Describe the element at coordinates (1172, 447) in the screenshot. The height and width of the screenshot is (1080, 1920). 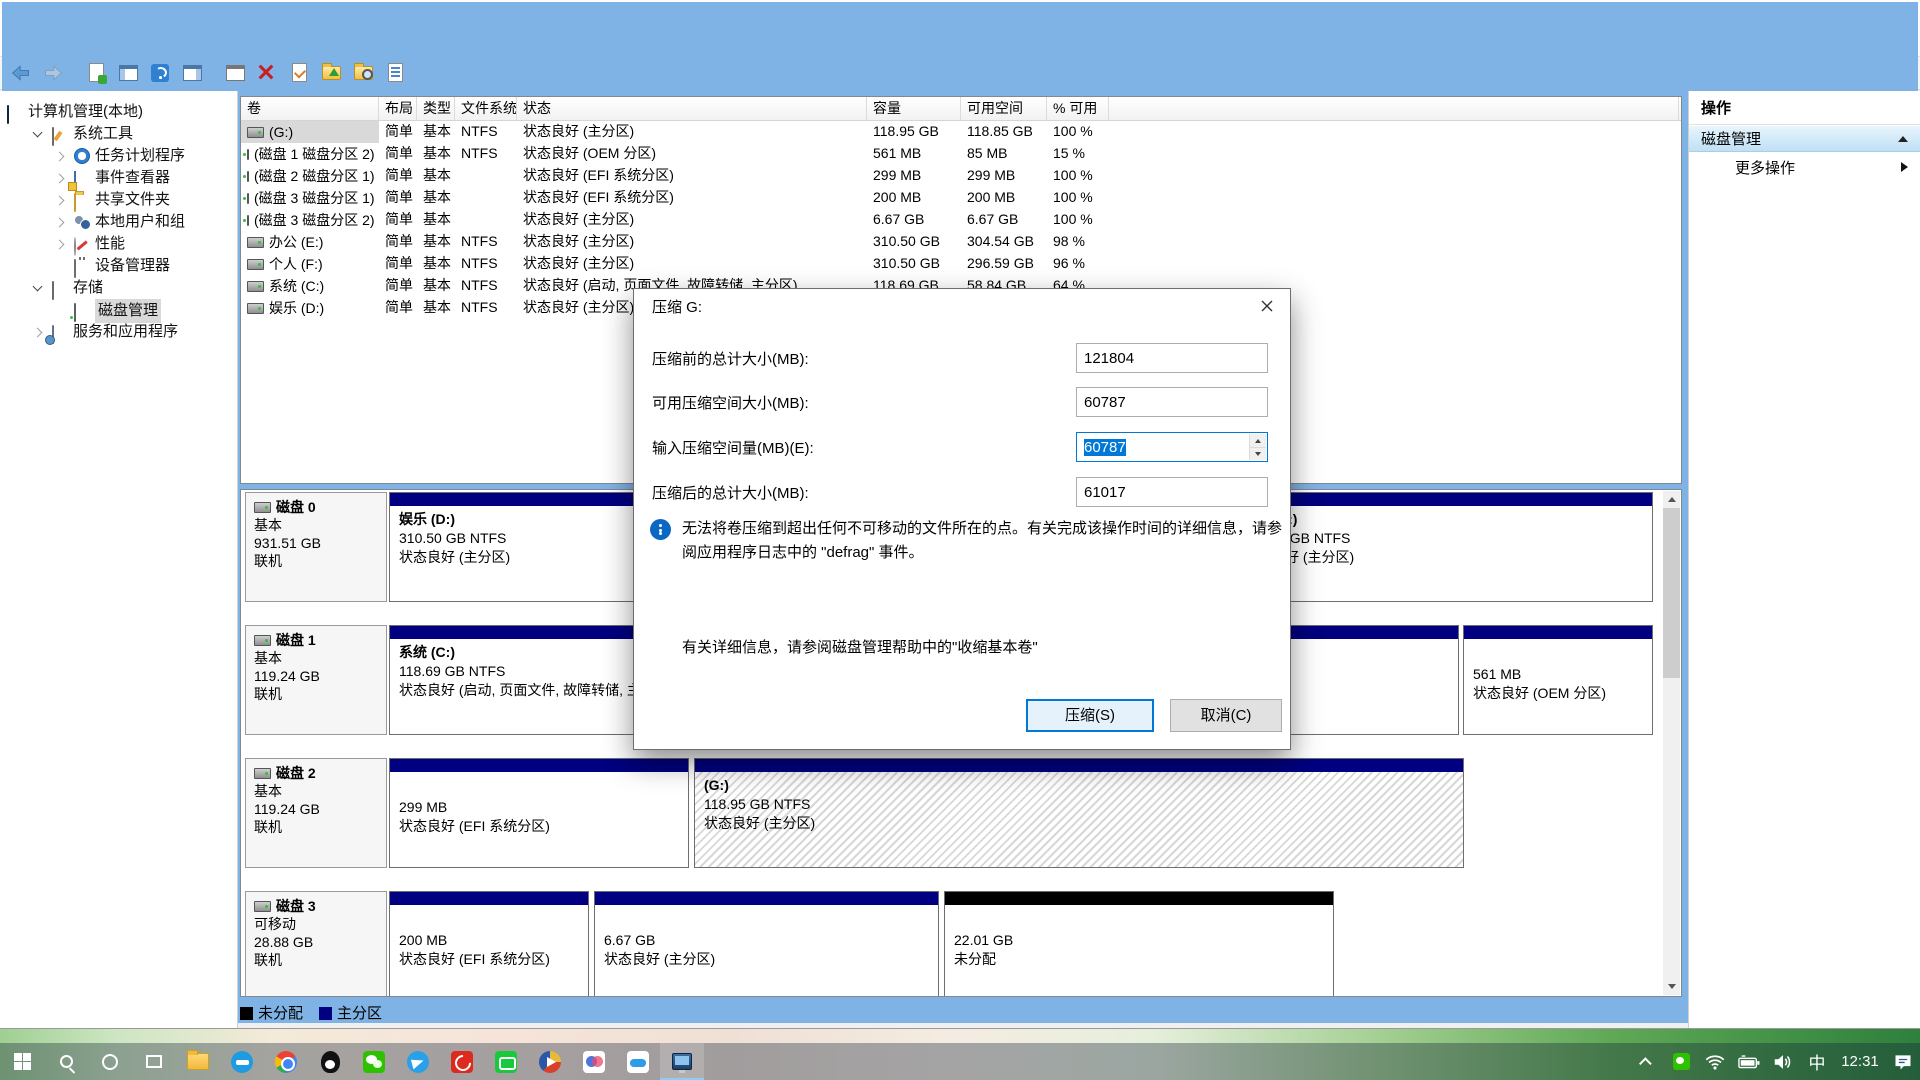
I see `shrink-amount-input: 60787` at that location.